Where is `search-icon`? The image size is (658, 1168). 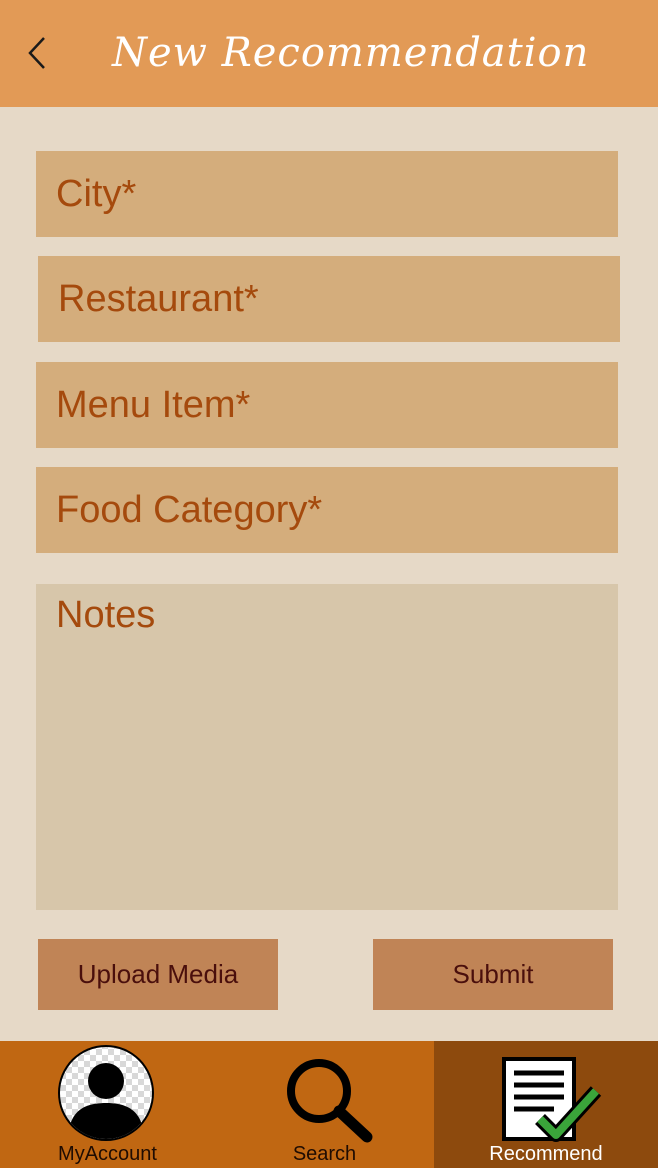
search-icon is located at coordinates (330, 1101).